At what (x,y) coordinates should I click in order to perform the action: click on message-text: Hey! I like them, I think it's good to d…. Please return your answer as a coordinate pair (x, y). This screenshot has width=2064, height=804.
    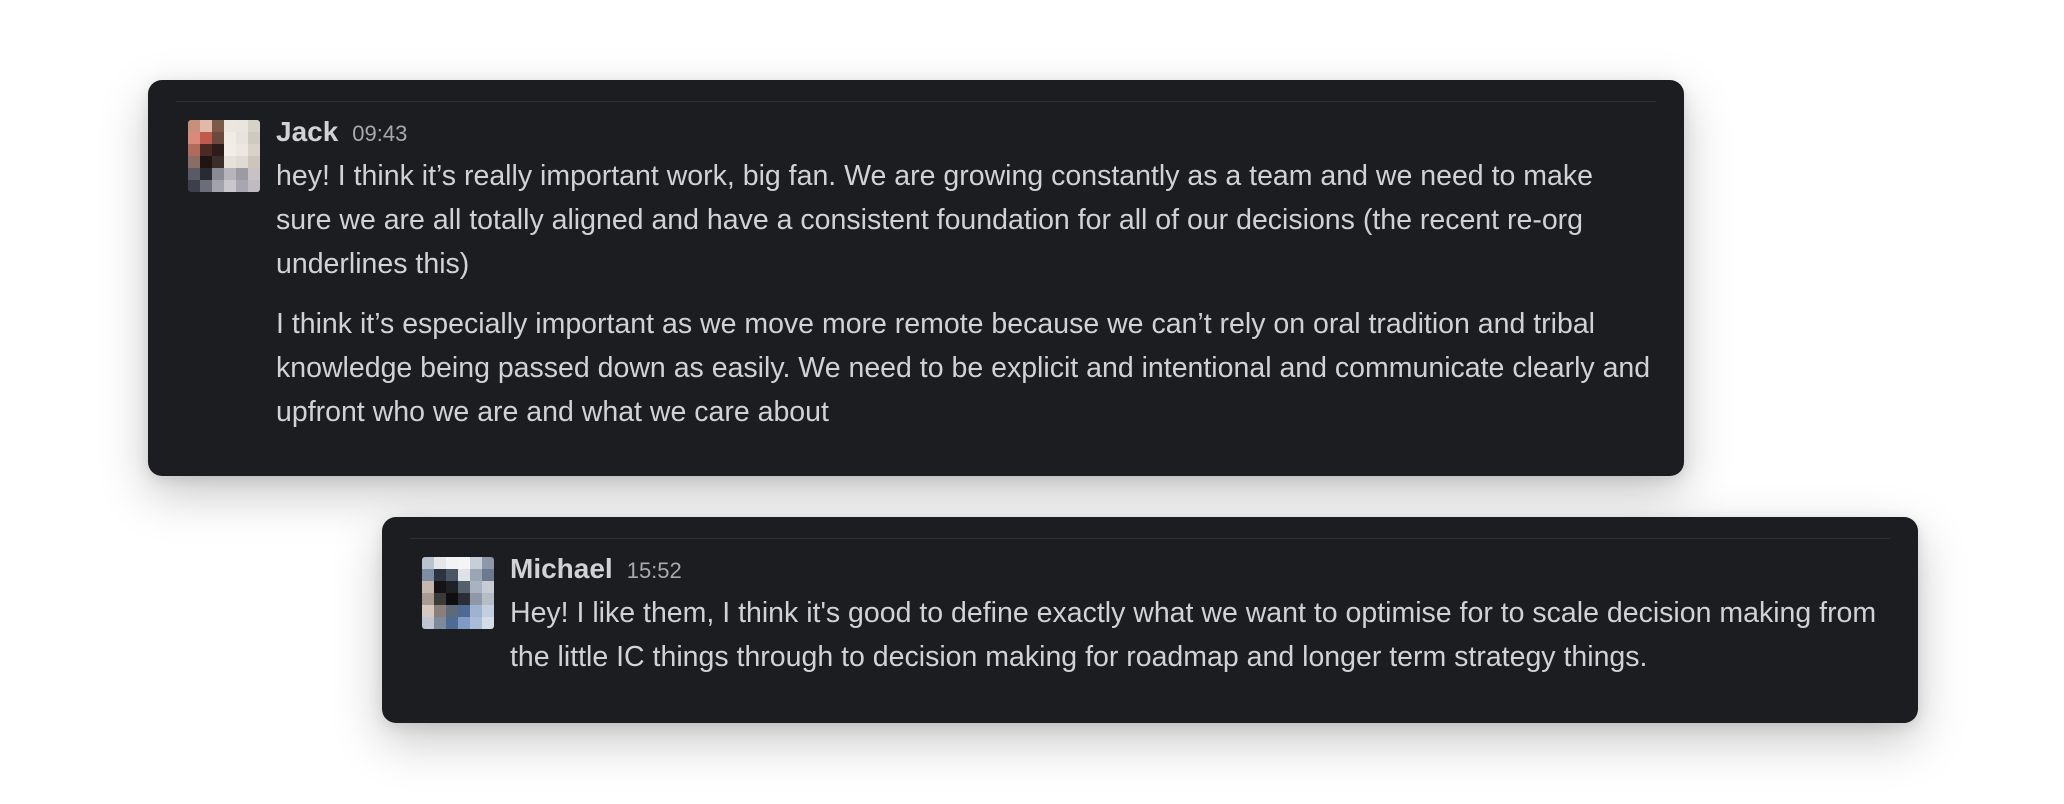
    Looking at the image, I should click on (1193, 635).